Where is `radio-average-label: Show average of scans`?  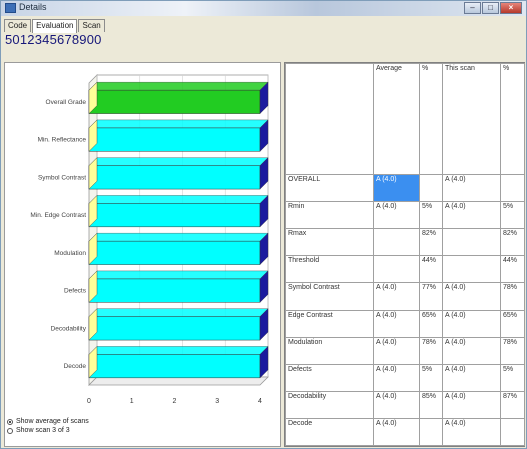
radio-average-label: Show average of scans is located at coordinates (52, 421).